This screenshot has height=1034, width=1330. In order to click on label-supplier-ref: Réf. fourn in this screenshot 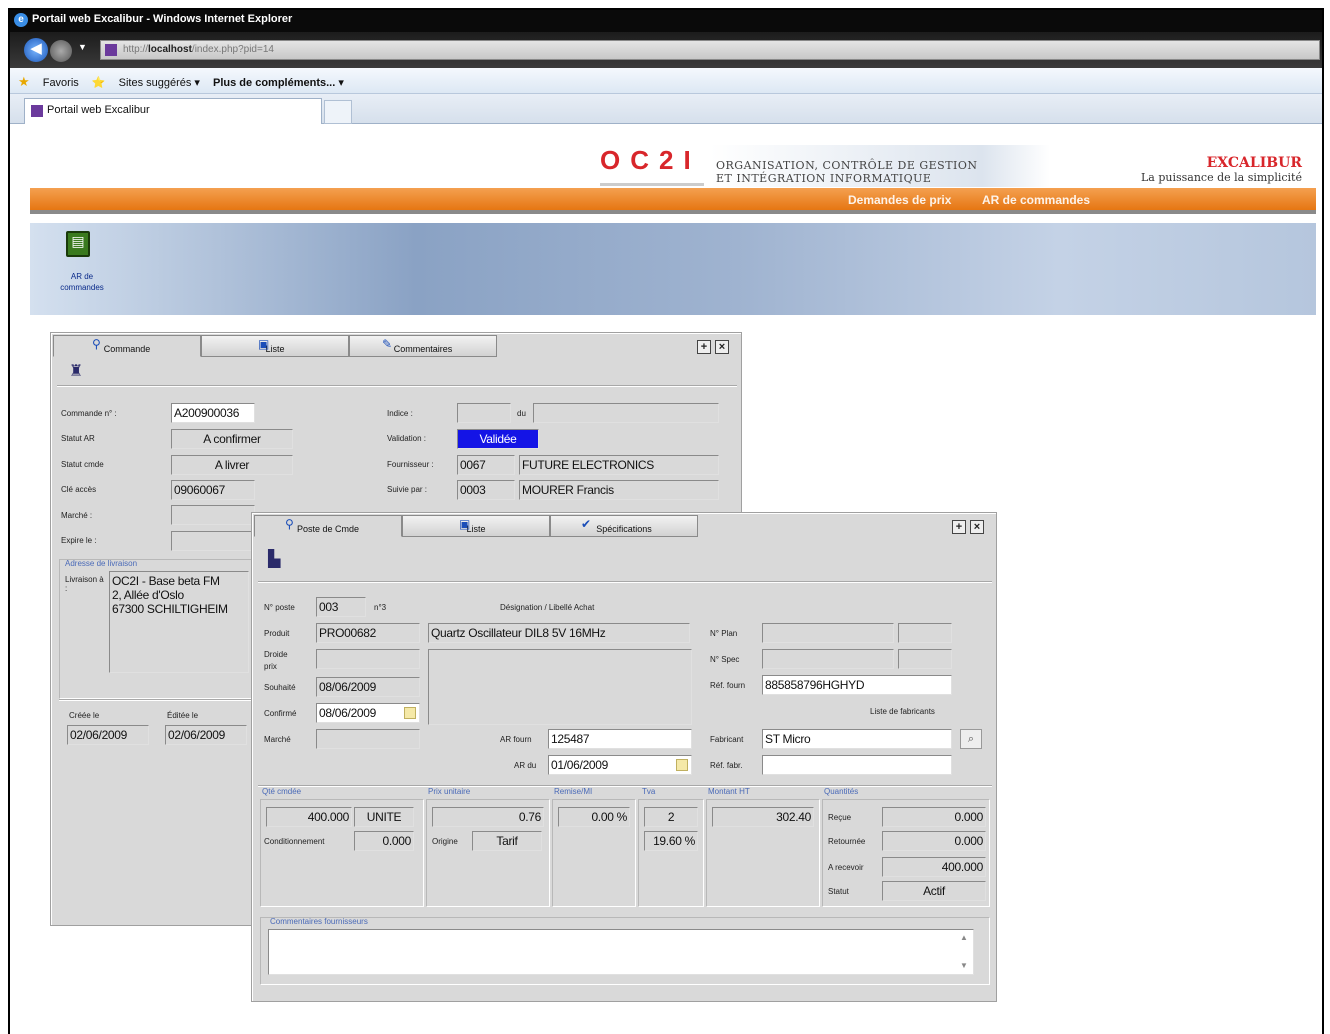, I will do `click(728, 685)`.